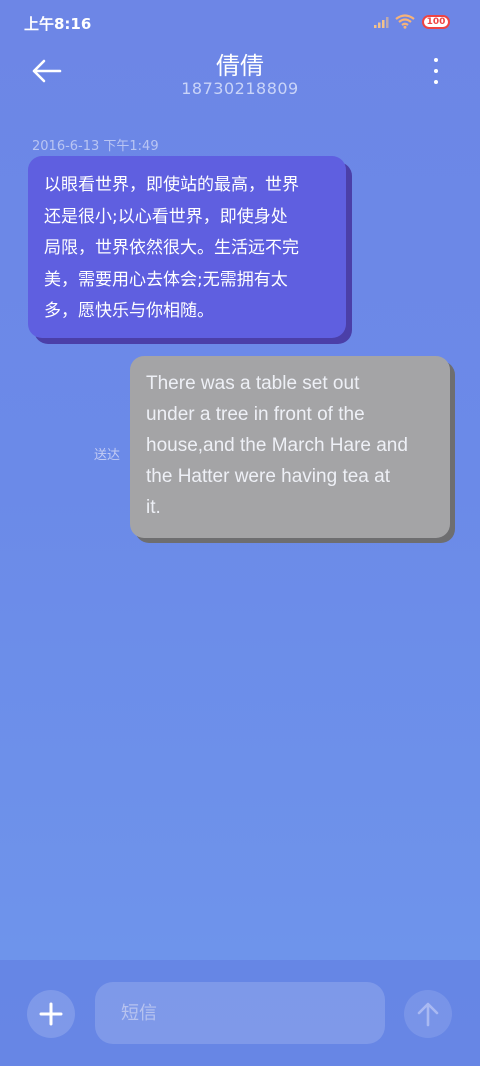 This screenshot has height=1066, width=480. What do you see at coordinates (171, 185) in the screenshot?
I see `message-line: 以眼看世界，即使站的最高，世界` at bounding box center [171, 185].